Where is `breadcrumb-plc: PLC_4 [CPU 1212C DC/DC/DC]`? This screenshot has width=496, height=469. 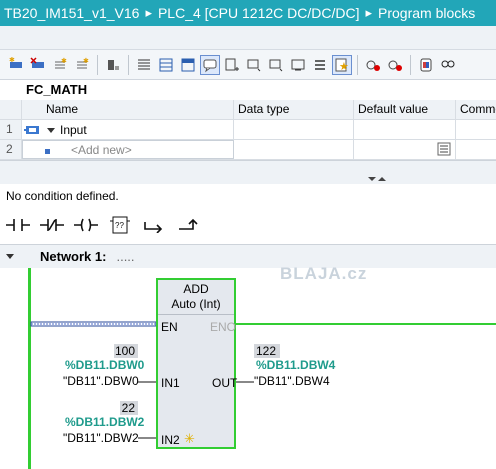 breadcrumb-plc: PLC_4 [CPU 1212C DC/DC/DC] is located at coordinates (259, 13).